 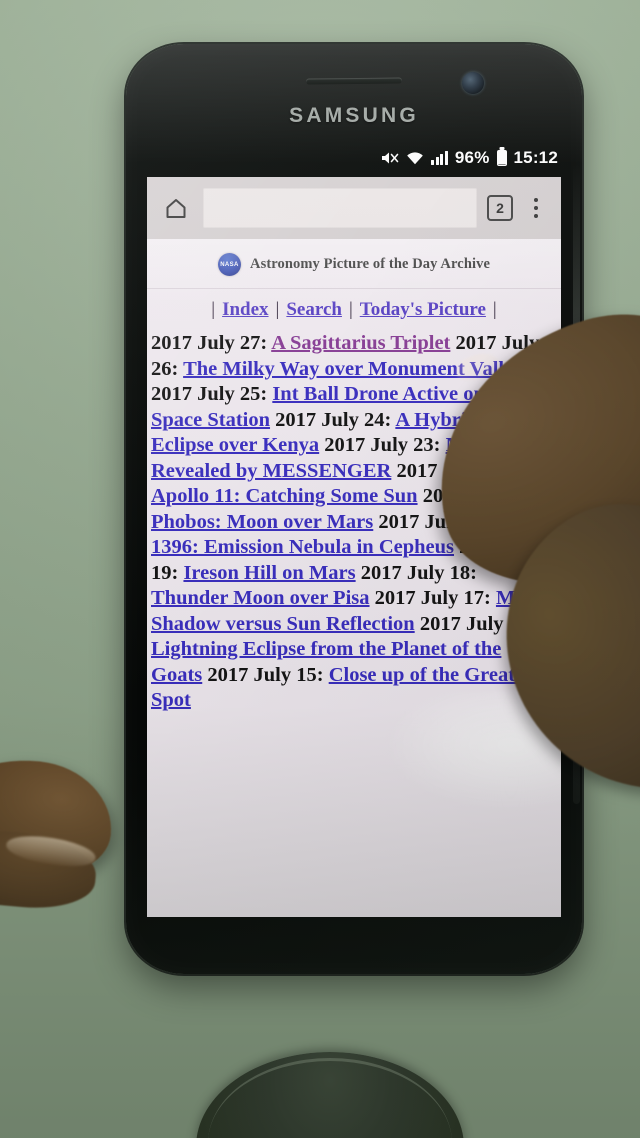 I want to click on archive-entry-link: Phobos: Moon over Mars, so click(x=262, y=522).